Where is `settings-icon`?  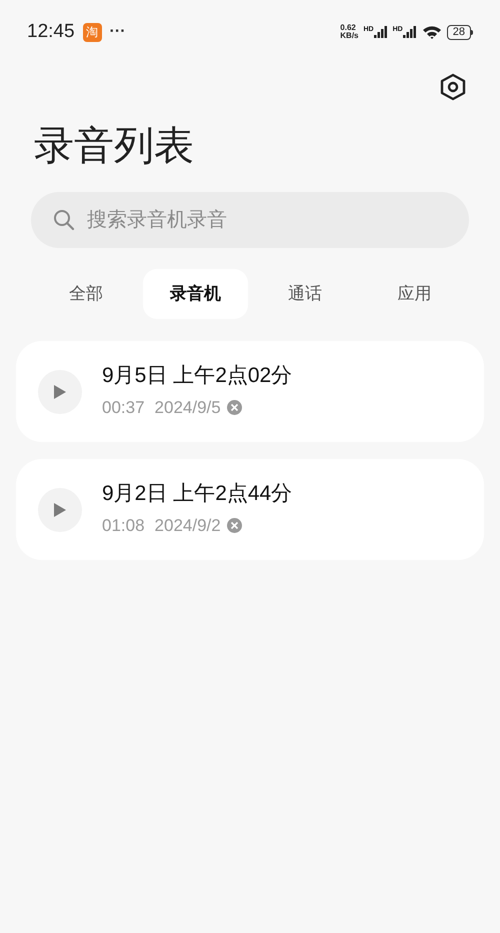
settings-icon is located at coordinates (453, 87).